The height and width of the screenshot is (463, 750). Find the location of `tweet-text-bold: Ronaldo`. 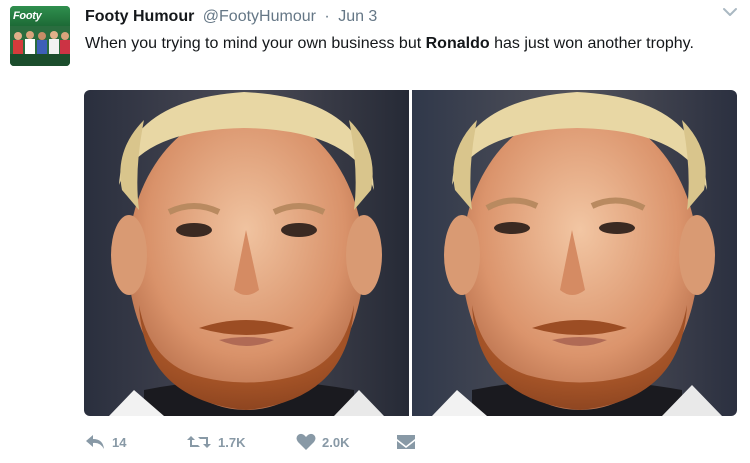

tweet-text-bold: Ronaldo is located at coordinates (457, 43).